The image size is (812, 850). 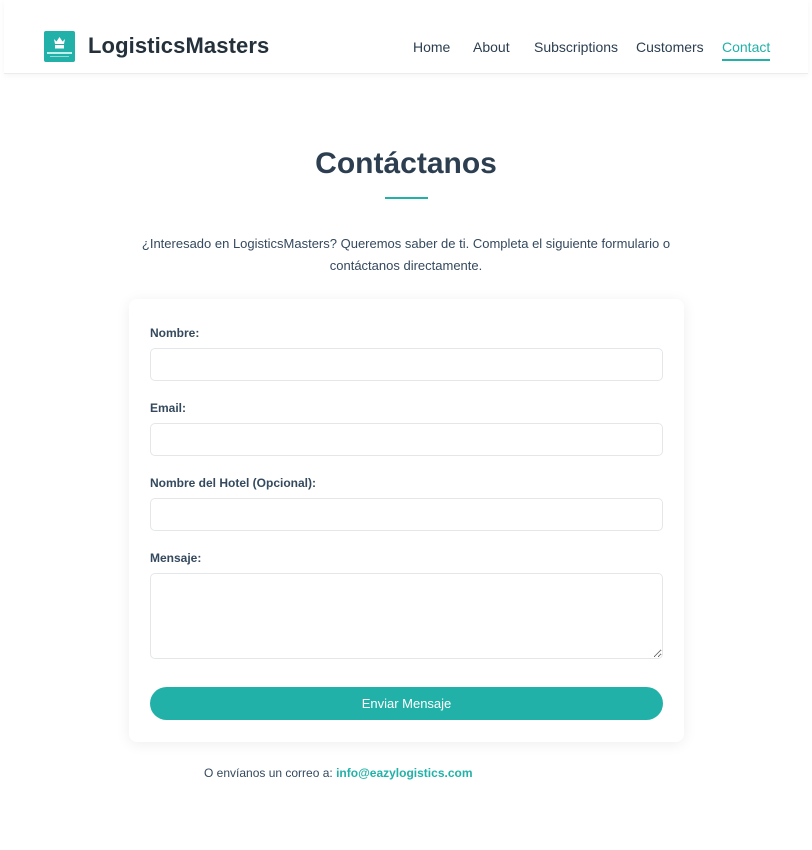 I want to click on footnote-prefix: O envíanos un correo a:, so click(x=268, y=773).